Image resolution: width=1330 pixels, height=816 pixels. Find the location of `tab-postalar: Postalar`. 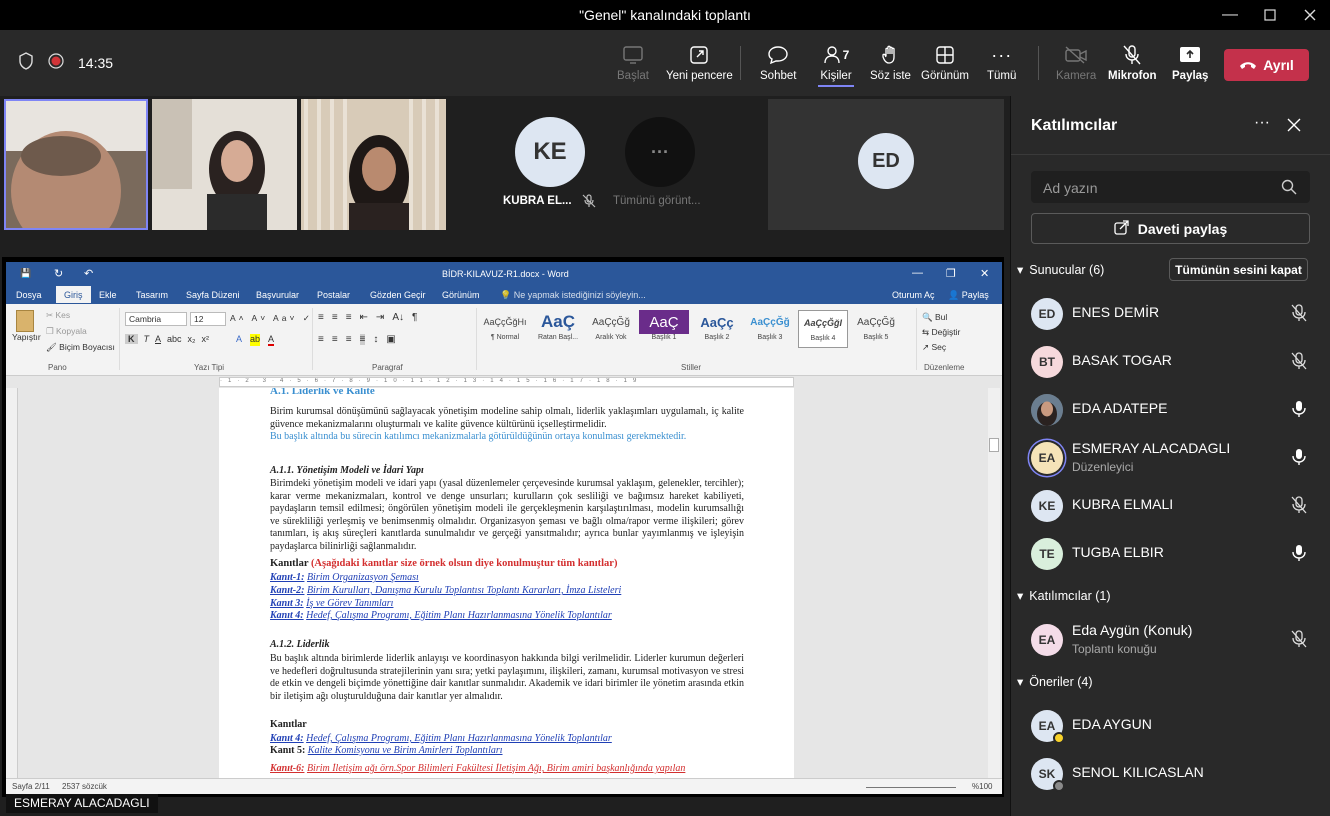

tab-postalar: Postalar is located at coordinates (333, 295).